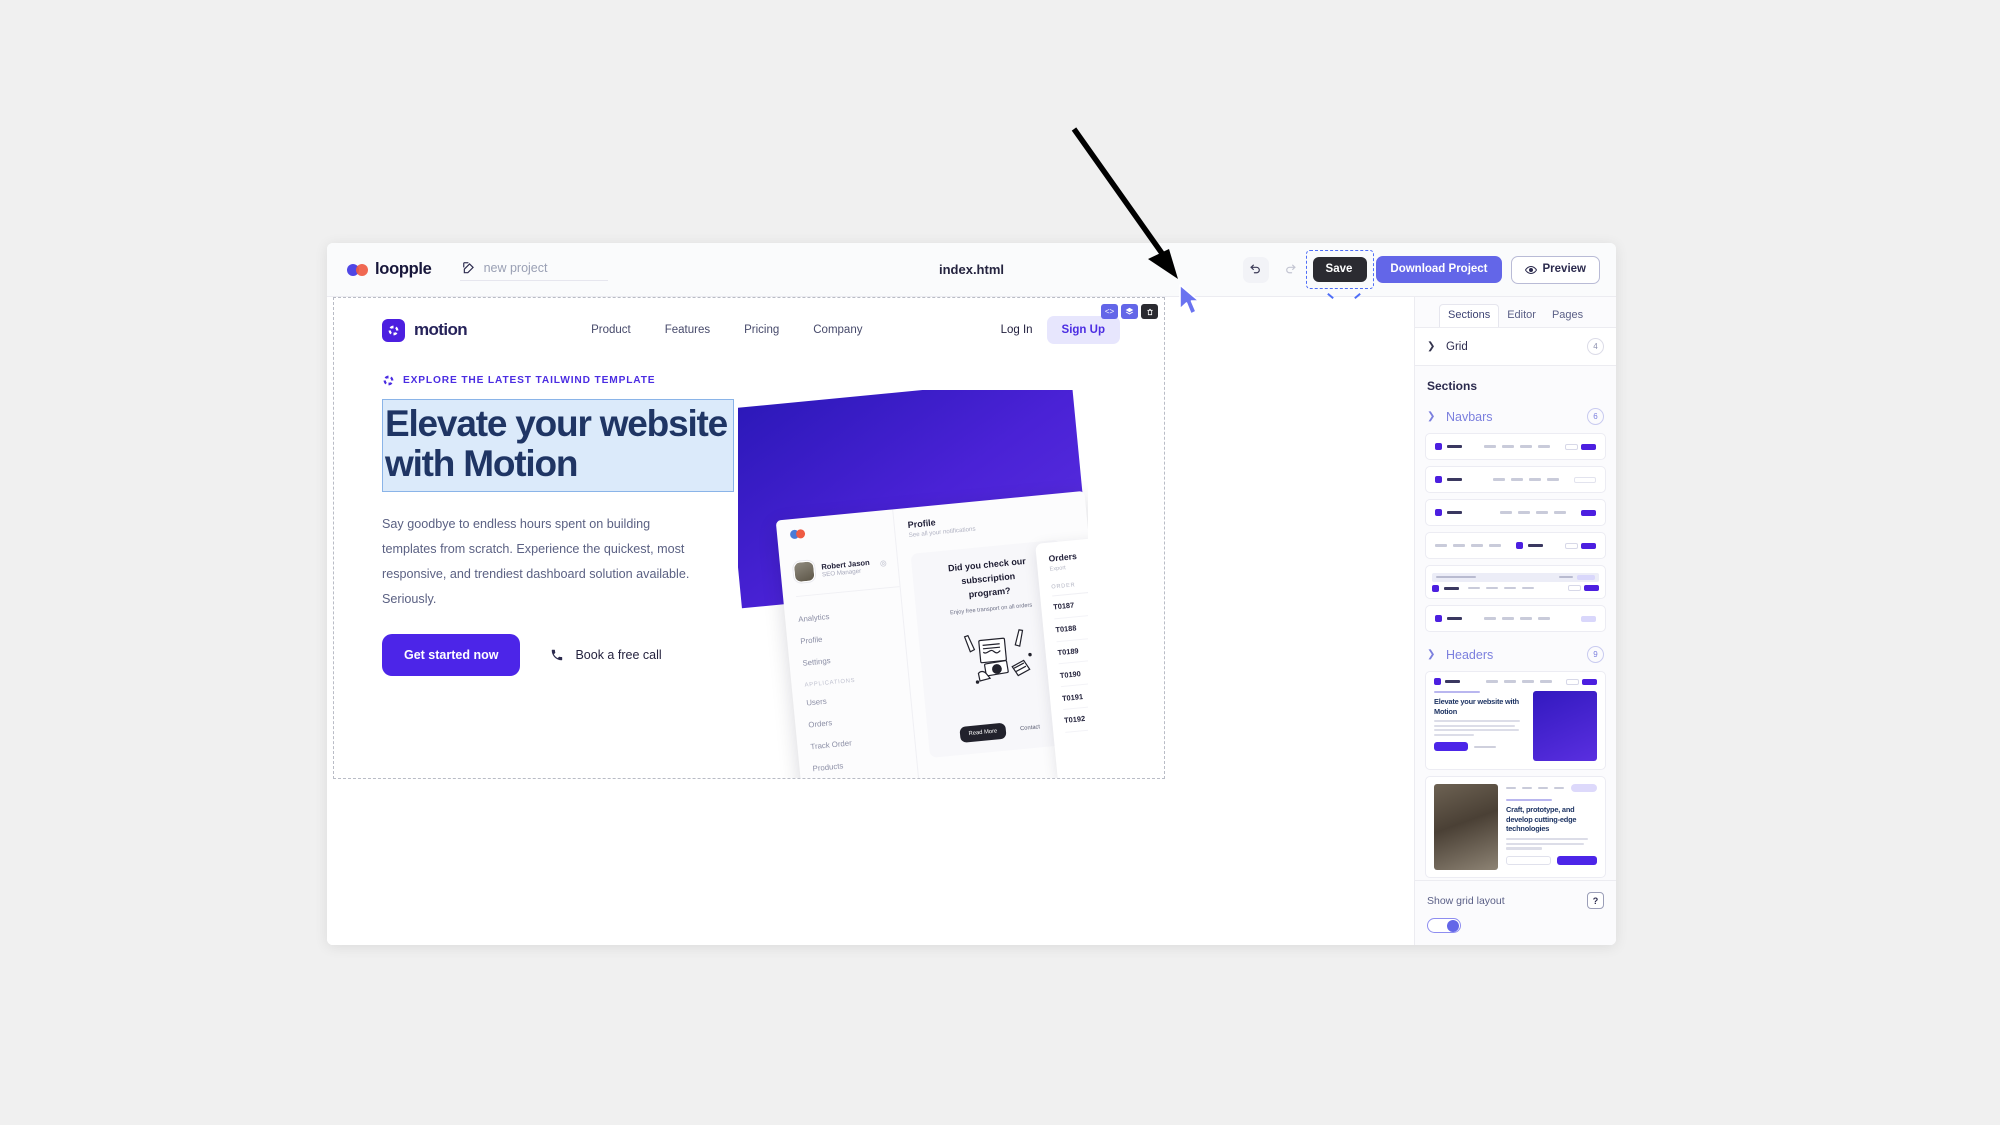  I want to click on promo-illustration-icon, so click(997, 656).